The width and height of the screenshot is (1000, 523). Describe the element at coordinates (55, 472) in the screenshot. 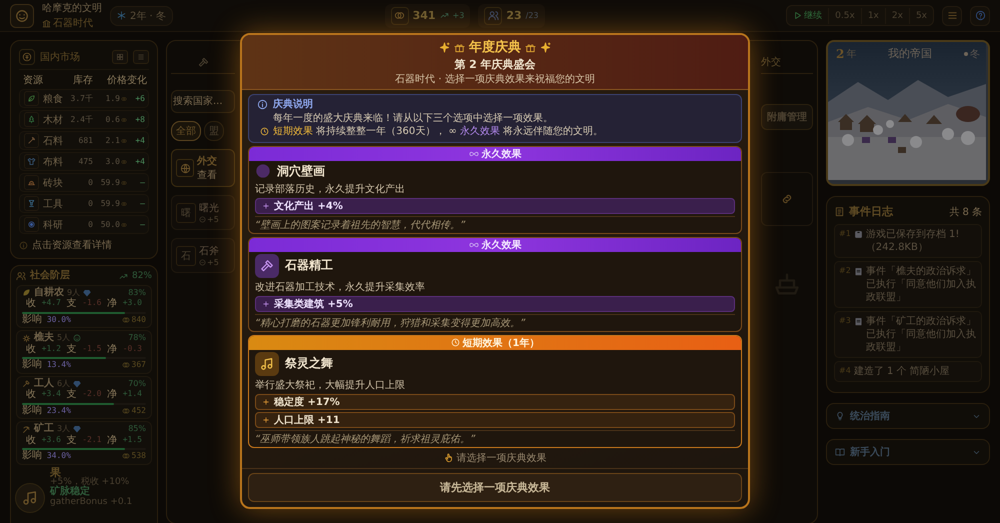

I see `effects-title: 果` at that location.